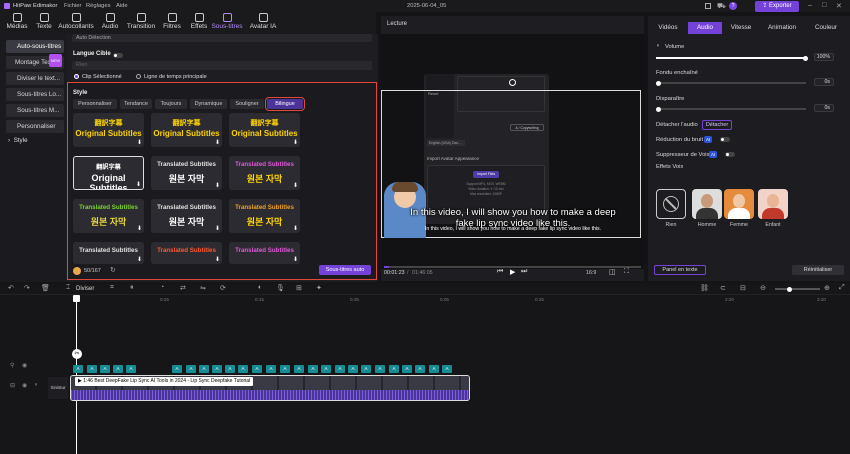  Describe the element at coordinates (707, 204) in the screenshot. I see `voice-homme` at that location.